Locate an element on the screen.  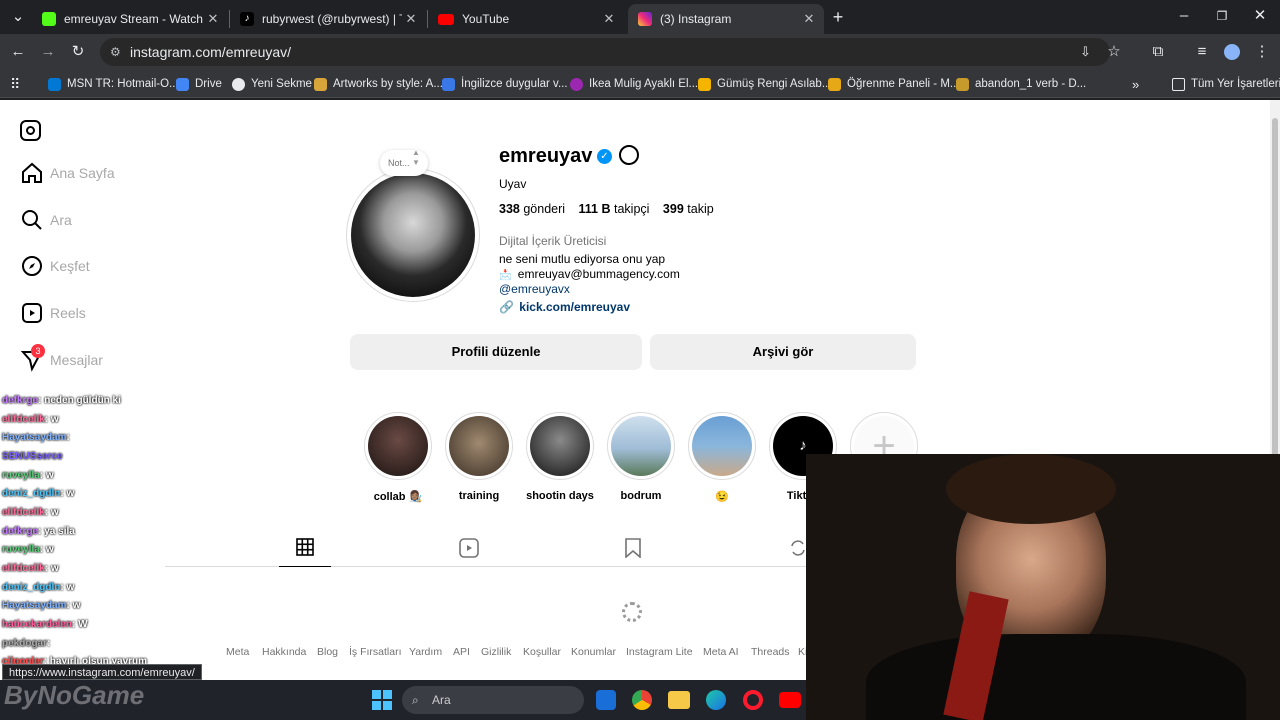
footer-link: Meta is located at coordinates (237, 652).